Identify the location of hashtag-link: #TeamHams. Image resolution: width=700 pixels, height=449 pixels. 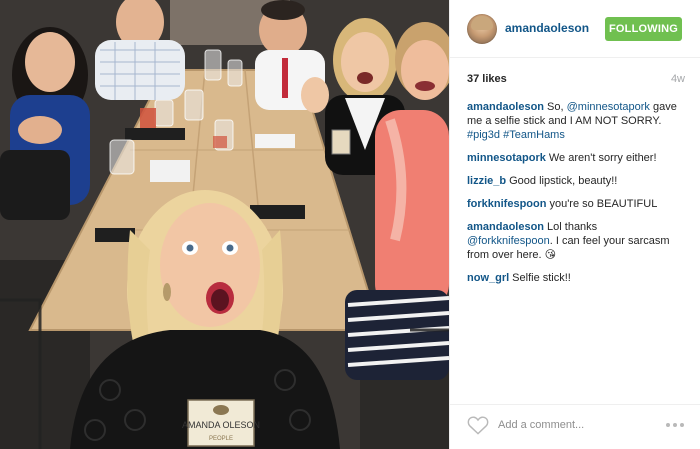
(534, 135).